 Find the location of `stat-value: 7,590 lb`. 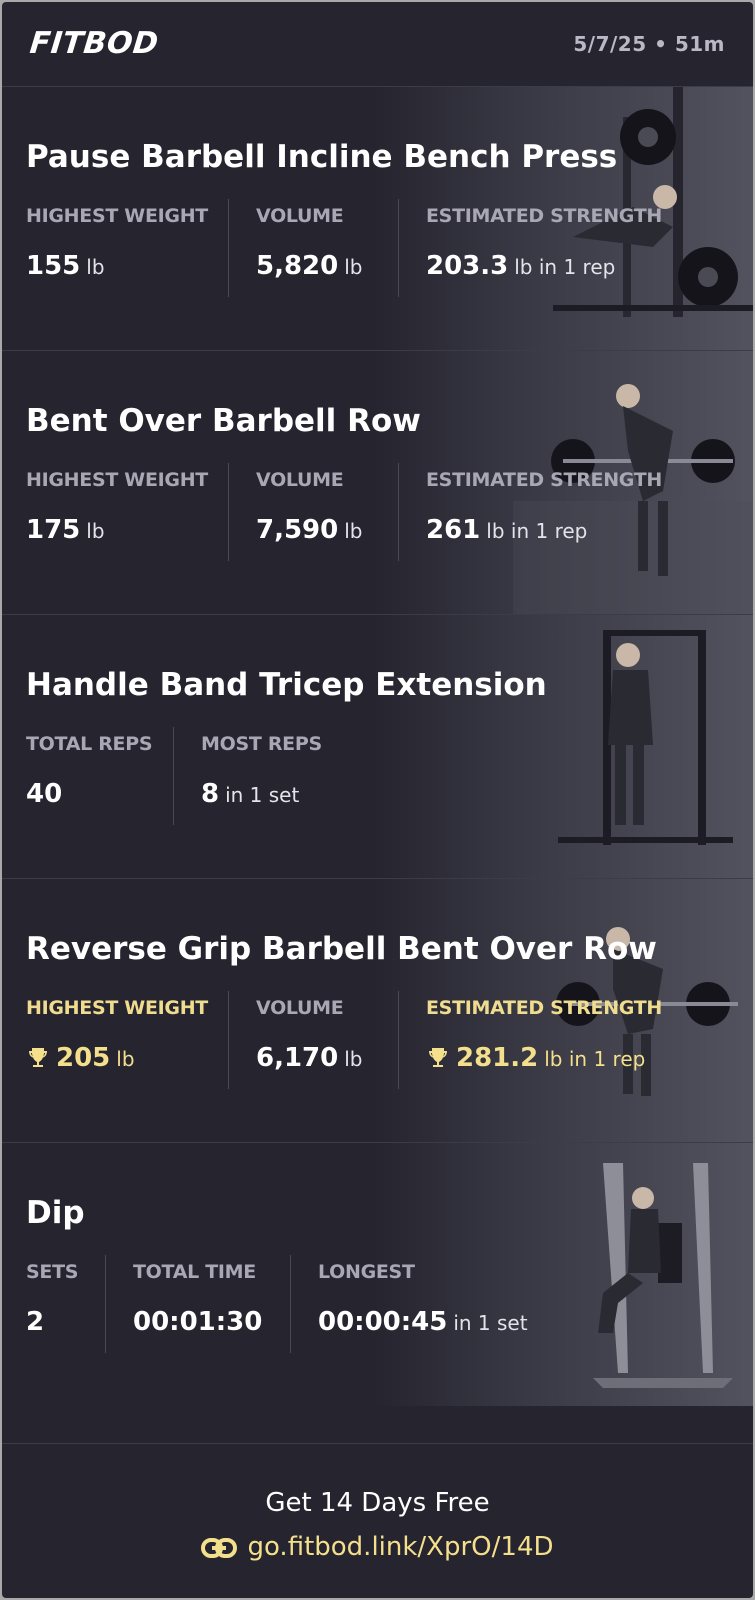

stat-value: 7,590 lb is located at coordinates (309, 530).